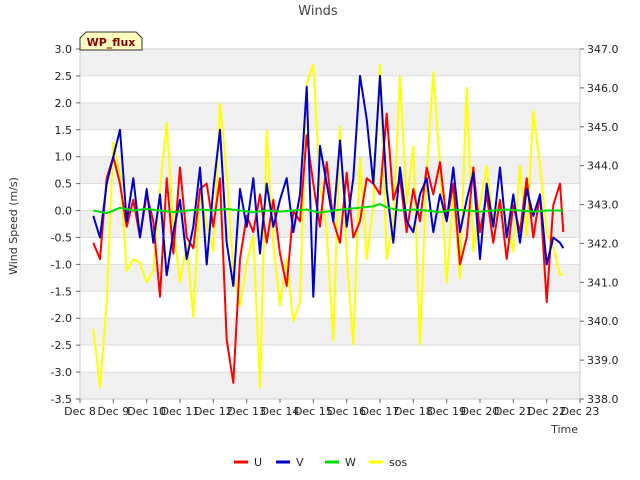 The height and width of the screenshot is (480, 640). I want to click on y-tick-label: 2.5, so click(64, 76).